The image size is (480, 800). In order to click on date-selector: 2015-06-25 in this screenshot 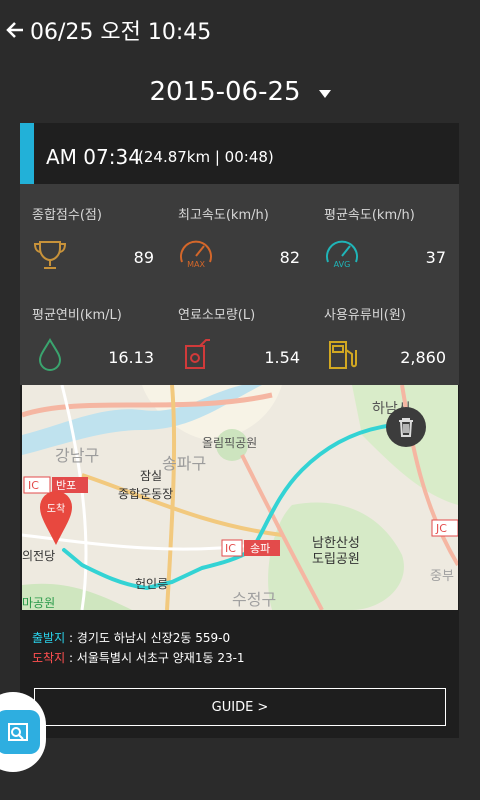, I will do `click(240, 92)`.